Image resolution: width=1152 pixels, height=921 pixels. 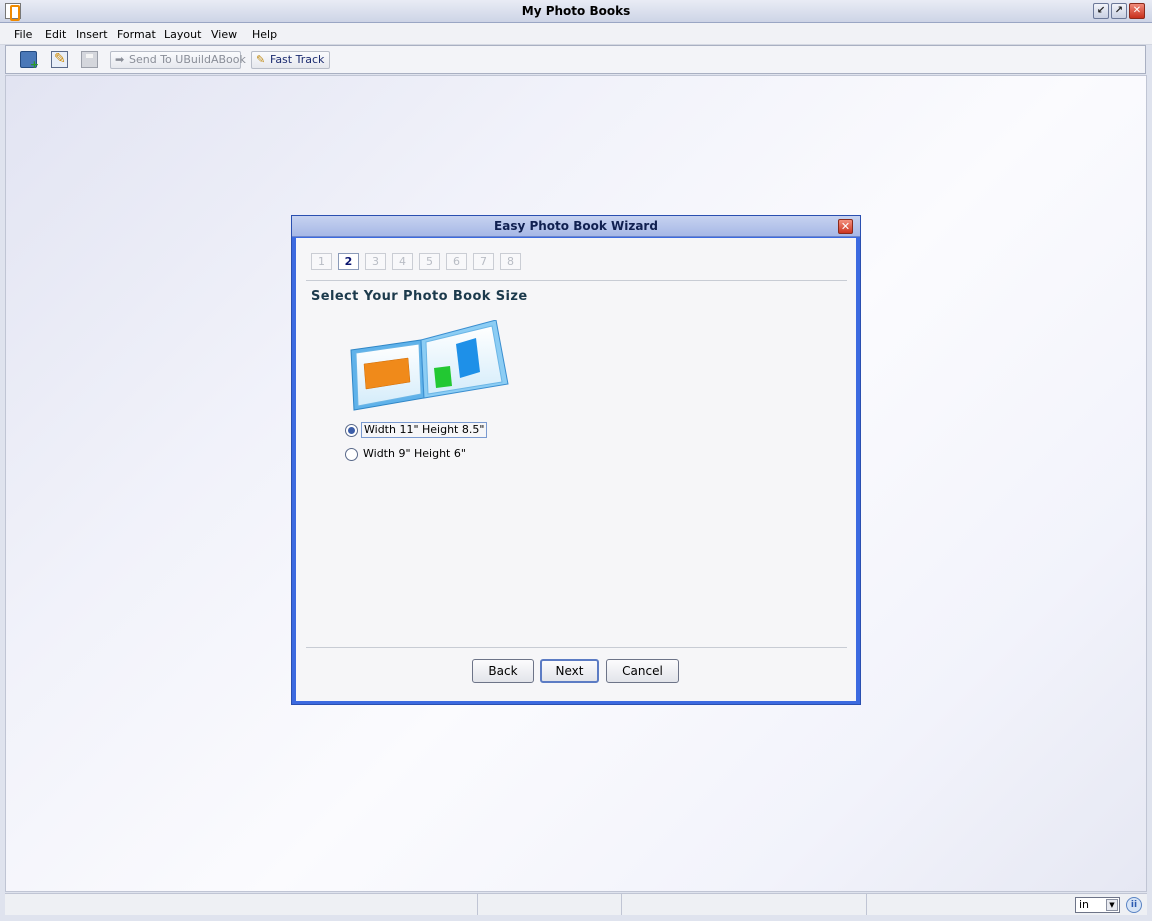 I want to click on step-5: 5, so click(x=429, y=261).